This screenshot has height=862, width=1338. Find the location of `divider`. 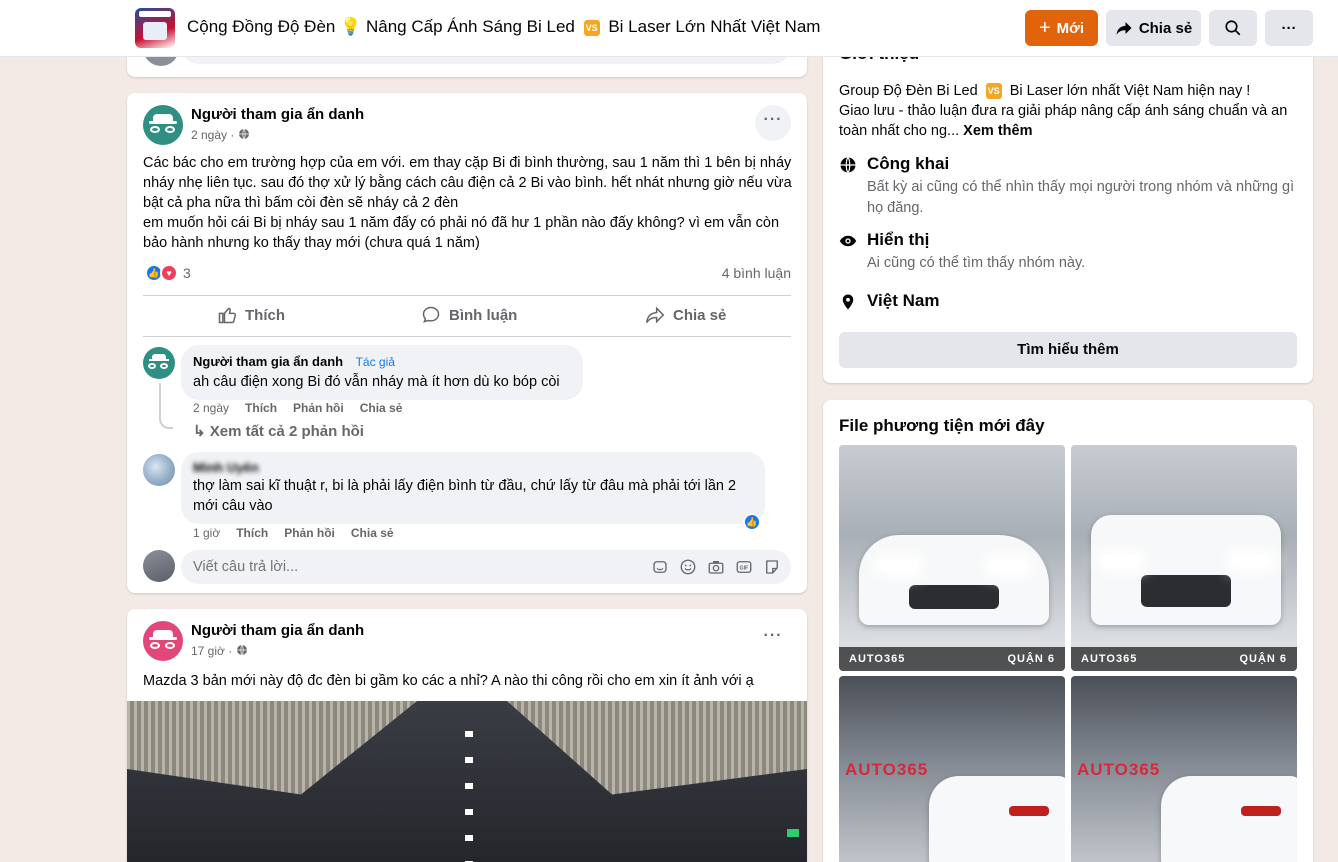

divider is located at coordinates (467, 336).